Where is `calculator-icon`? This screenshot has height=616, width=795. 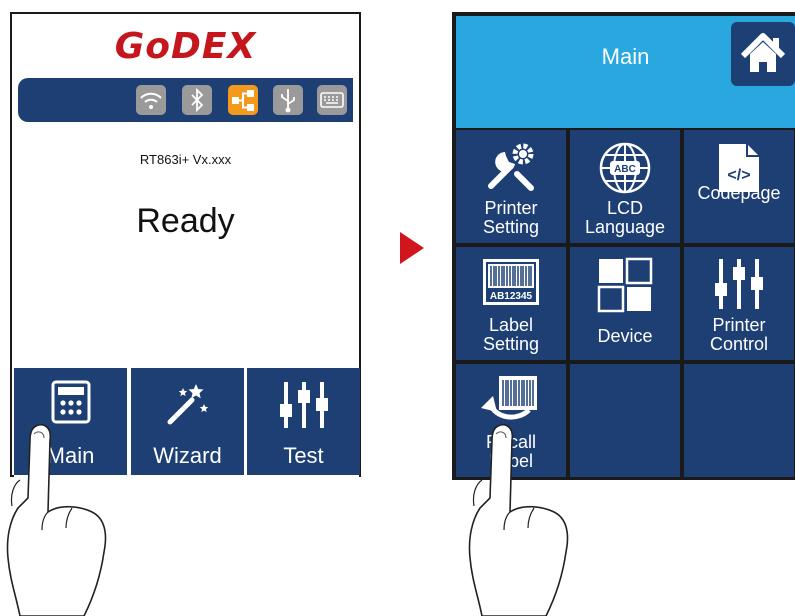
calculator-icon is located at coordinates (70, 402).